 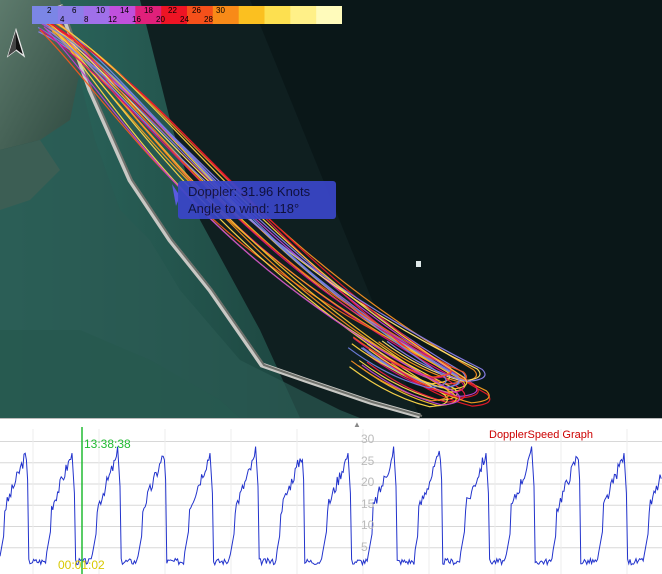 What do you see at coordinates (368, 504) in the screenshot?
I see `y-tick-label: 15` at bounding box center [368, 504].